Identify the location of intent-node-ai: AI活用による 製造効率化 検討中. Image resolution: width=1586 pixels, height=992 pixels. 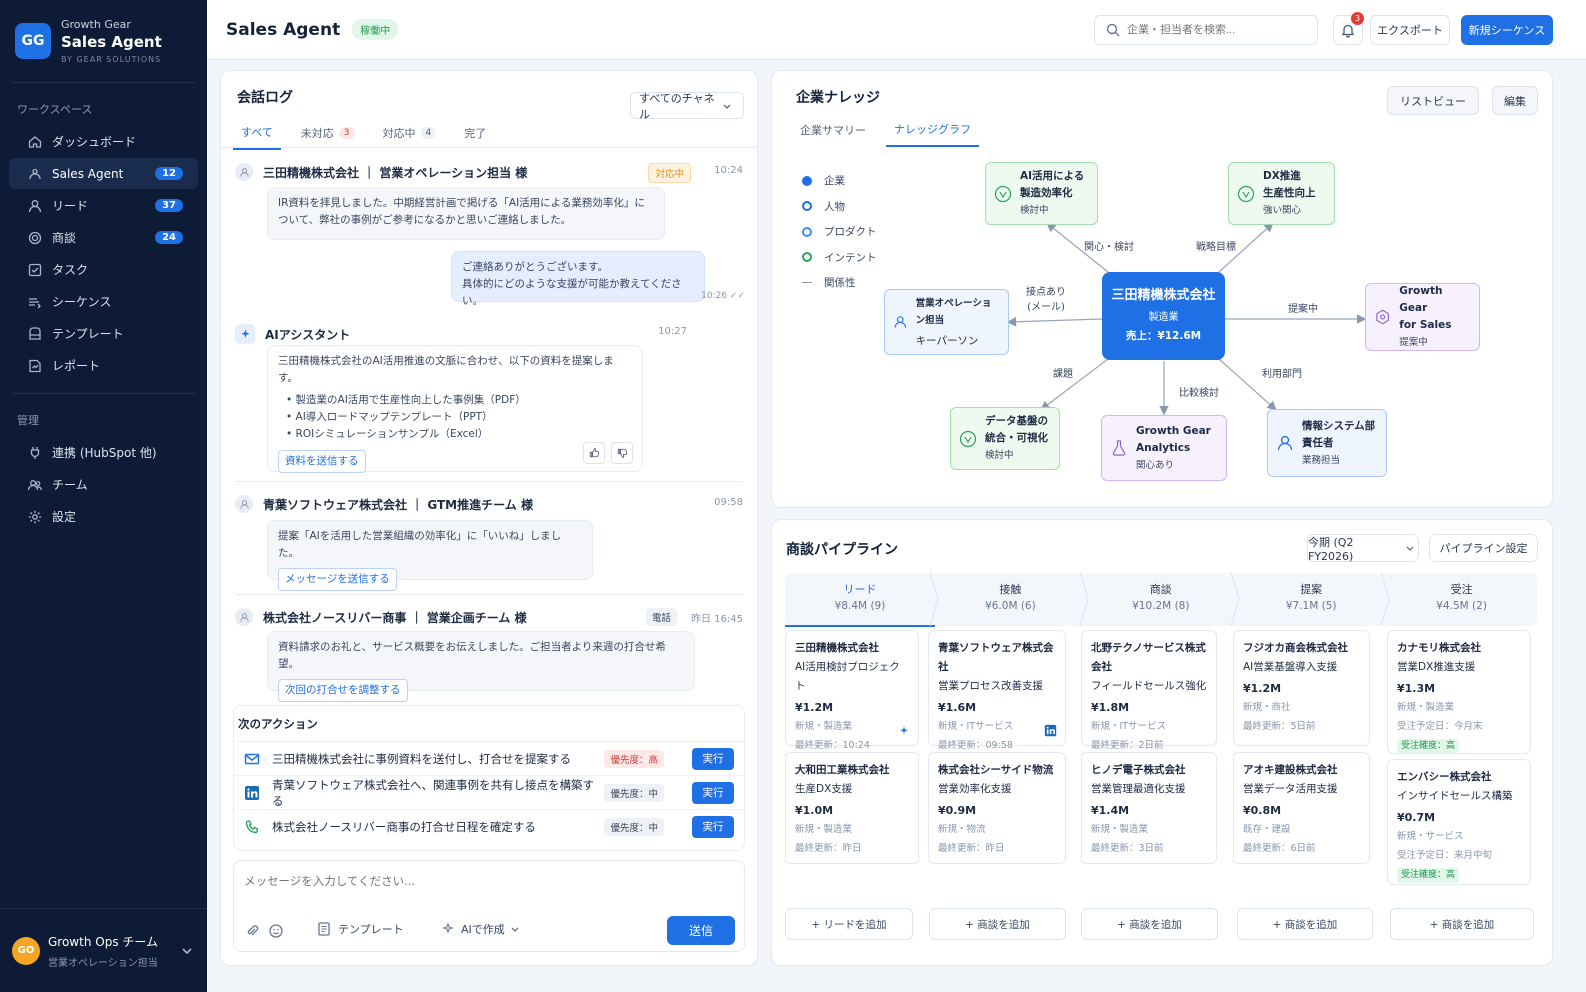
(1041, 193).